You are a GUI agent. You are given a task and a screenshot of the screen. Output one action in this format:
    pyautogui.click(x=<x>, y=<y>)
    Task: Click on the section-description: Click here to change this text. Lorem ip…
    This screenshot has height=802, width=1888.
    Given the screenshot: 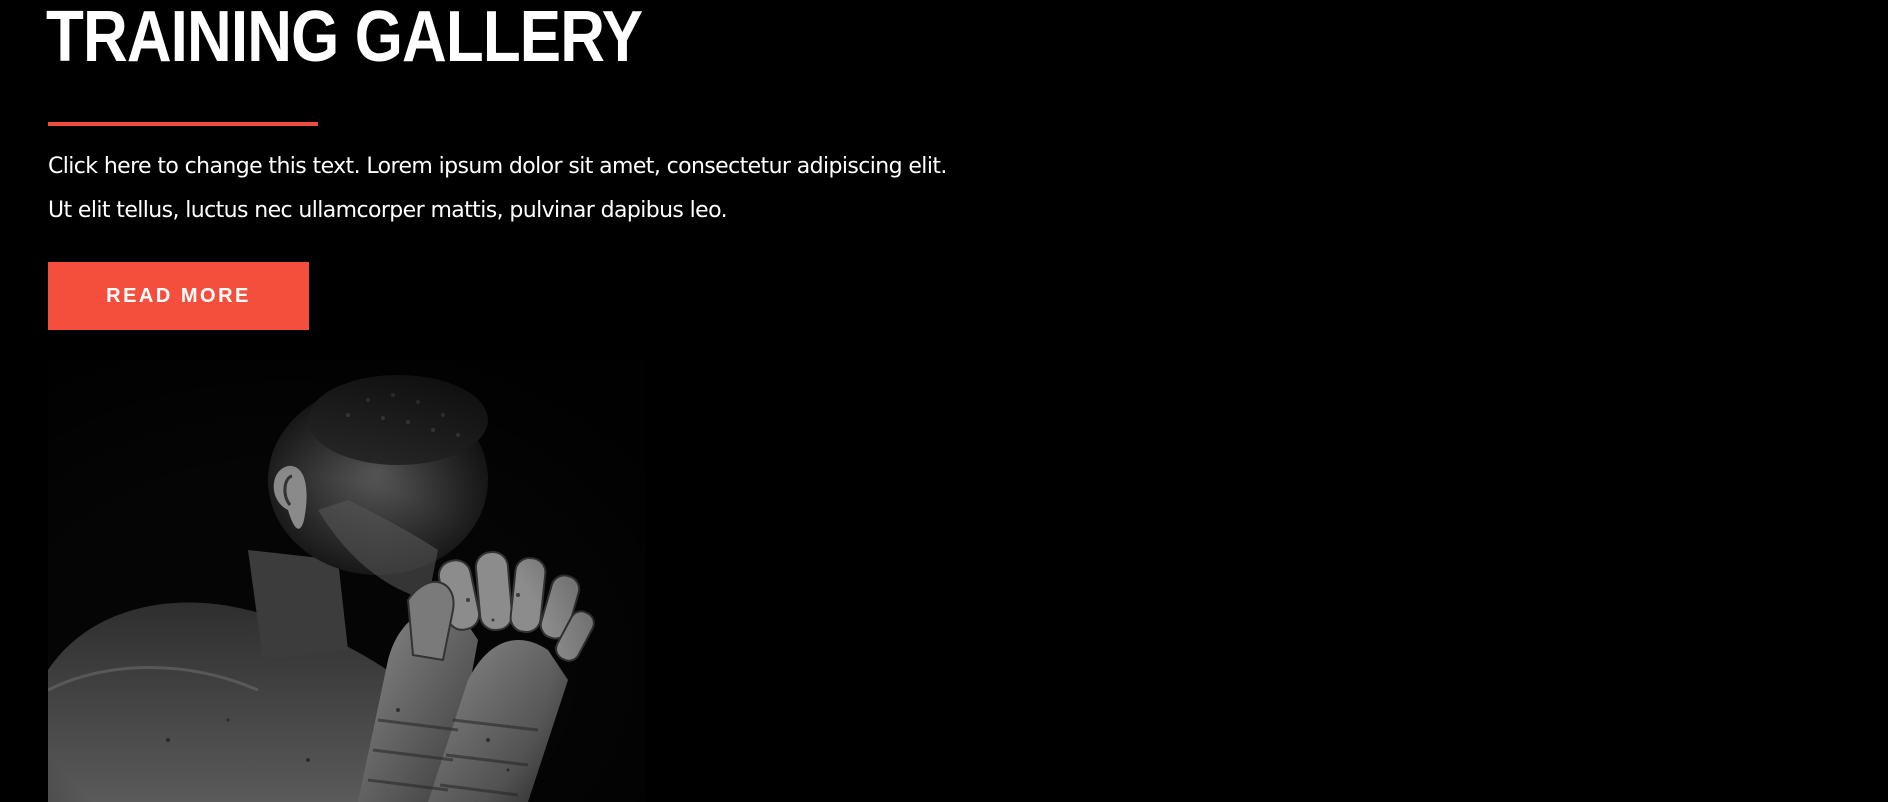 What is the action you would take?
    pyautogui.click(x=497, y=188)
    